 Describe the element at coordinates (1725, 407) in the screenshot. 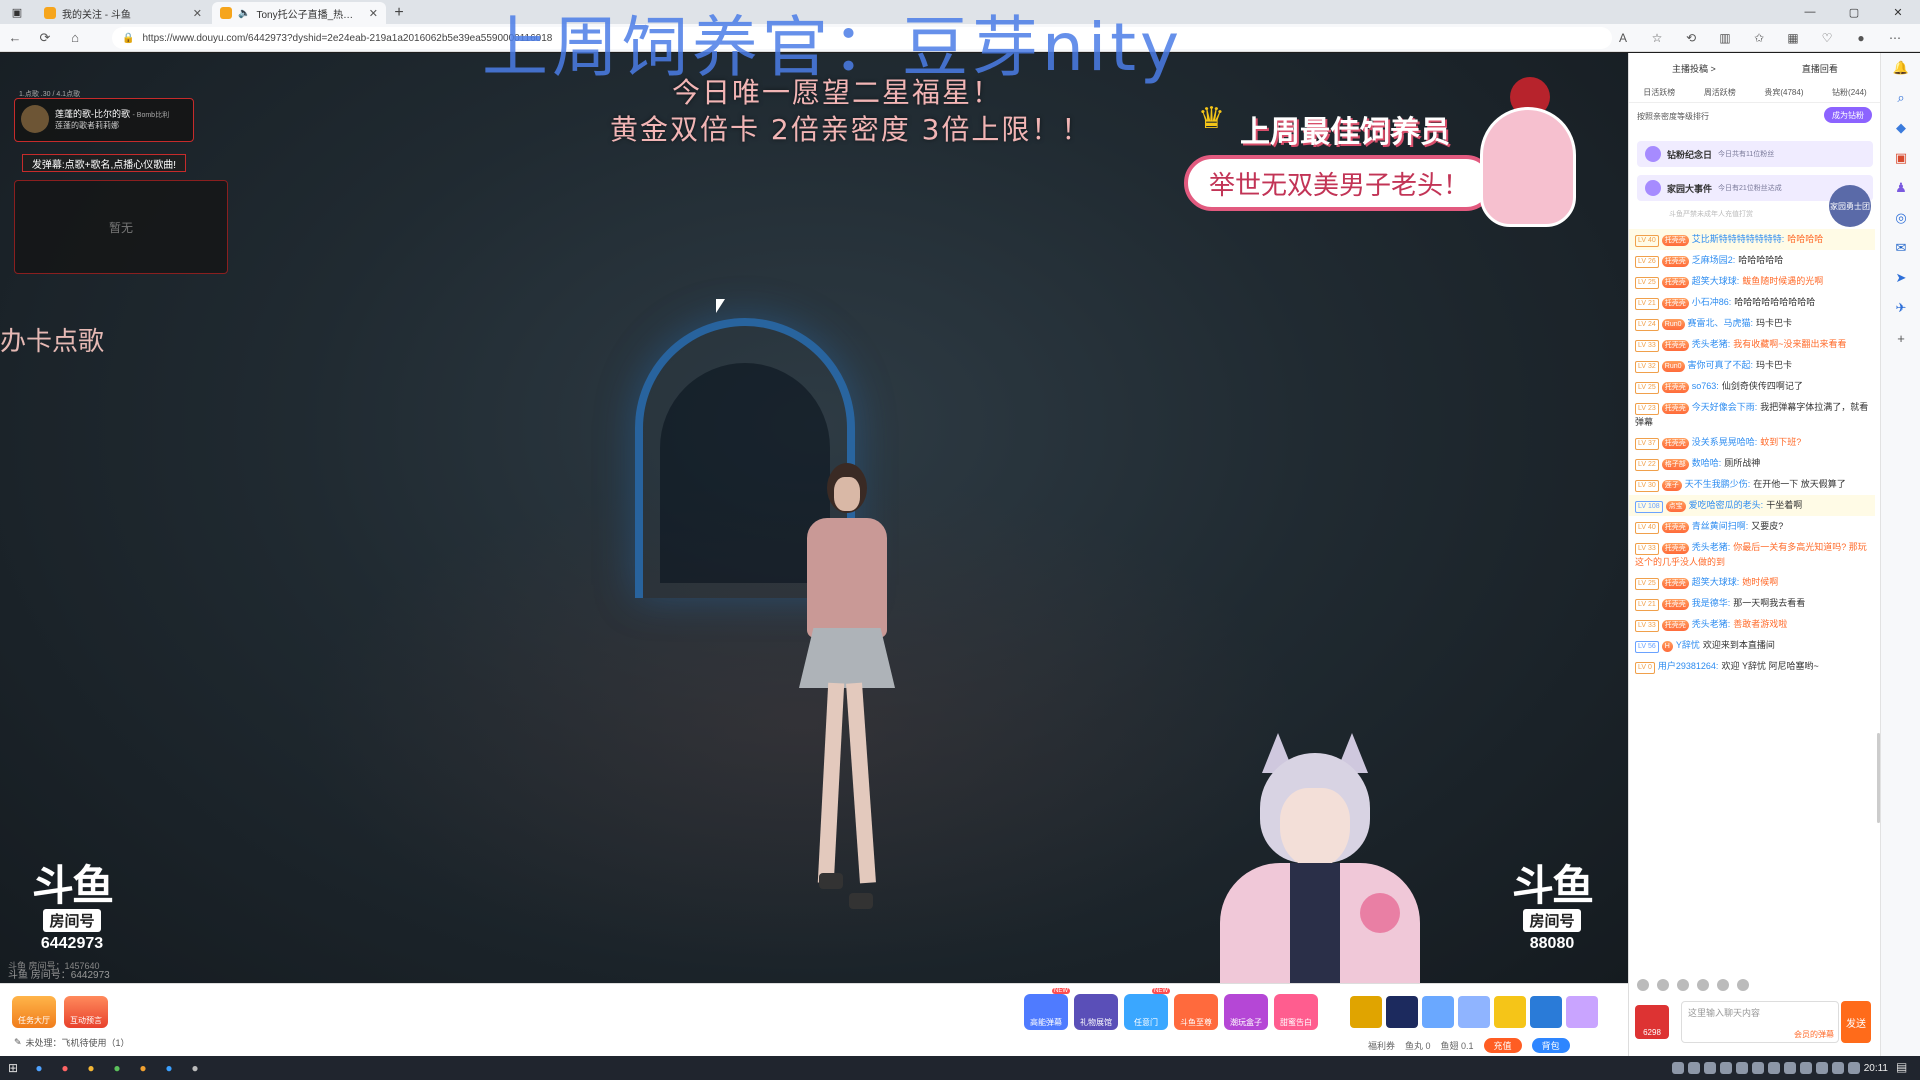

I see `chat-username: 今天好像会下雨:` at that location.